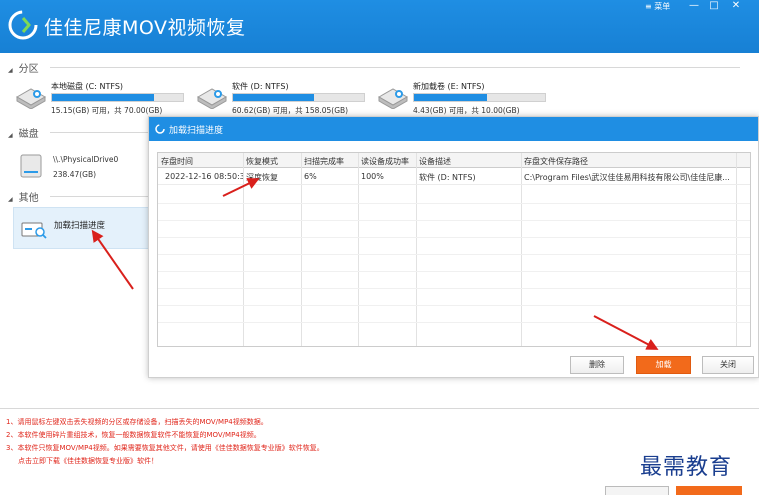 The height and width of the screenshot is (495, 759). Describe the element at coordinates (28, 198) in the screenshot. I see `section-other-label: 其他` at that location.